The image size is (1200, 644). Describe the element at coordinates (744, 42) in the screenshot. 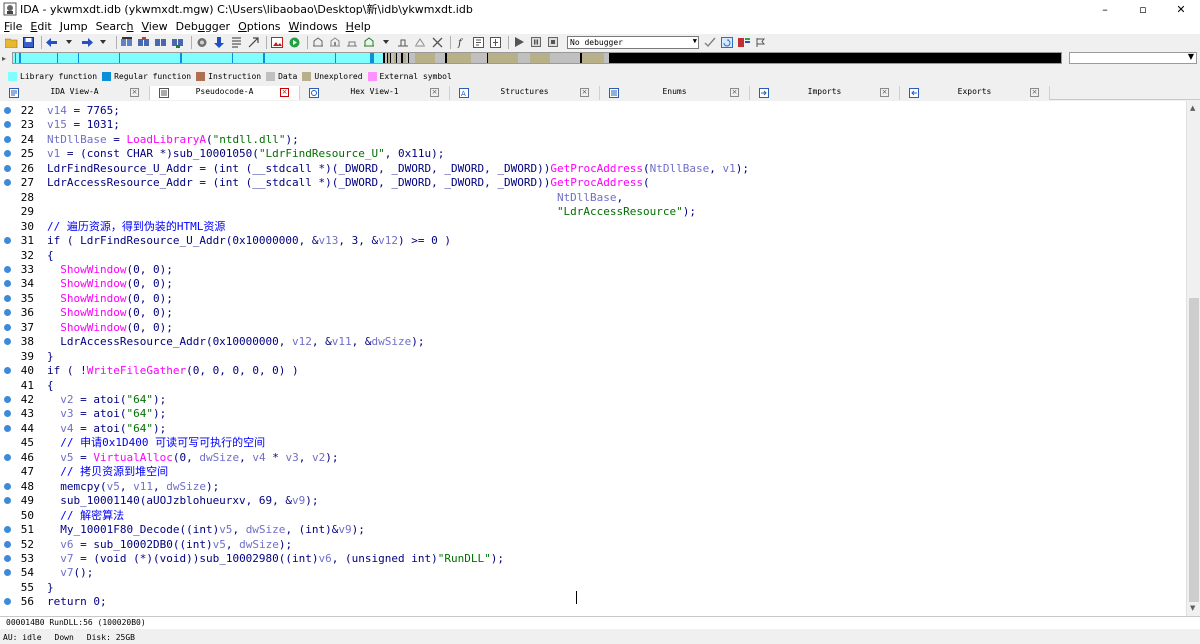

I see `breakpoint-list-icon` at that location.